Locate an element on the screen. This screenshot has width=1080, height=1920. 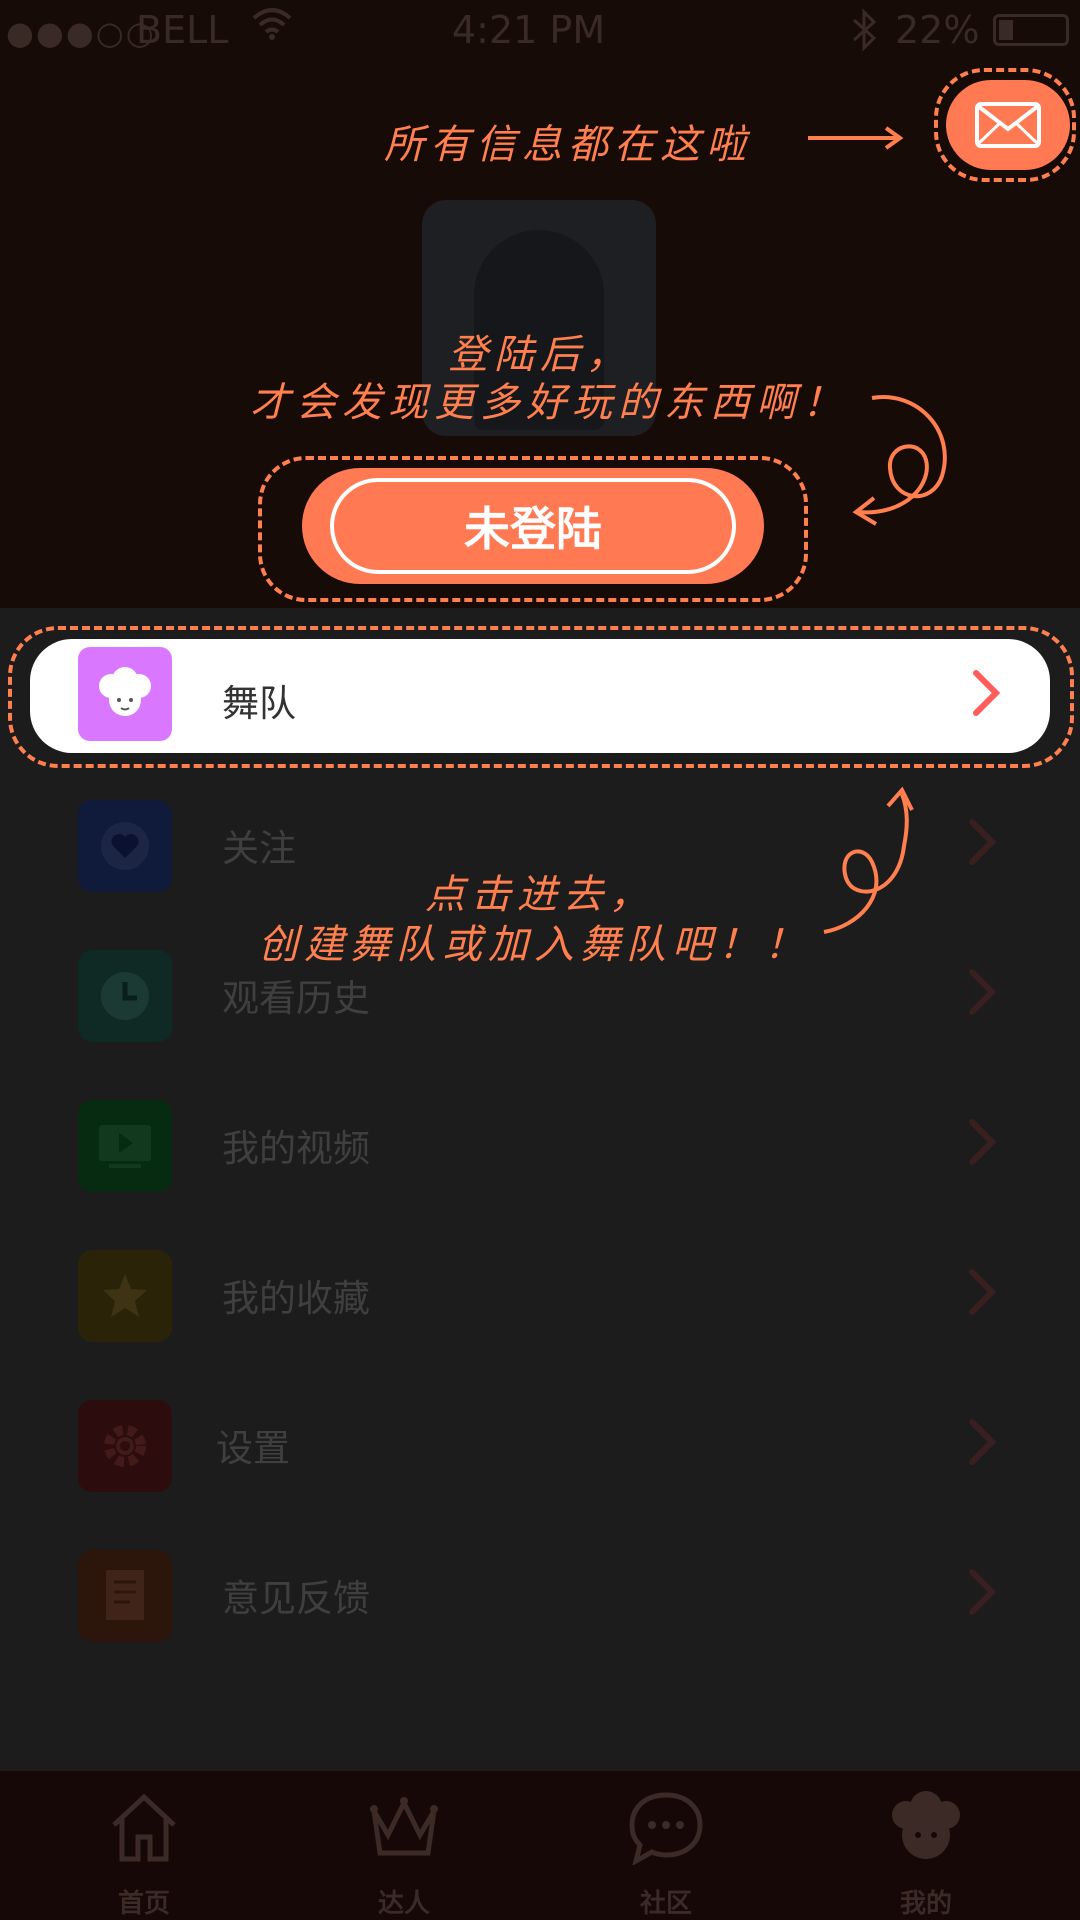
menu-item-label: 设置 is located at coordinates (253, 1448).